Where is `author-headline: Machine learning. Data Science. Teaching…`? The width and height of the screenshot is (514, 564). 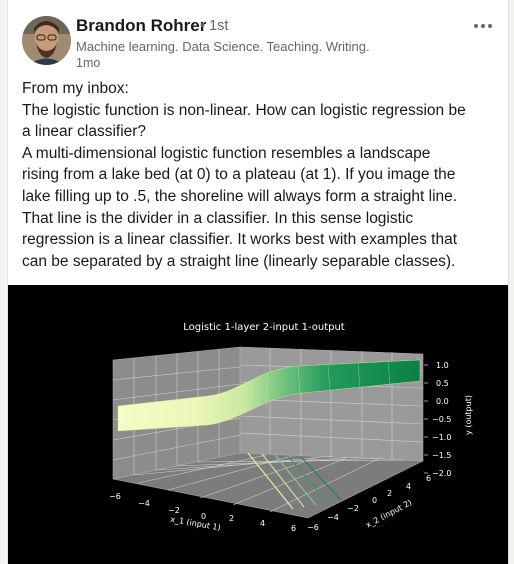
author-headline: Machine learning. Data Science. Teaching… is located at coordinates (223, 46).